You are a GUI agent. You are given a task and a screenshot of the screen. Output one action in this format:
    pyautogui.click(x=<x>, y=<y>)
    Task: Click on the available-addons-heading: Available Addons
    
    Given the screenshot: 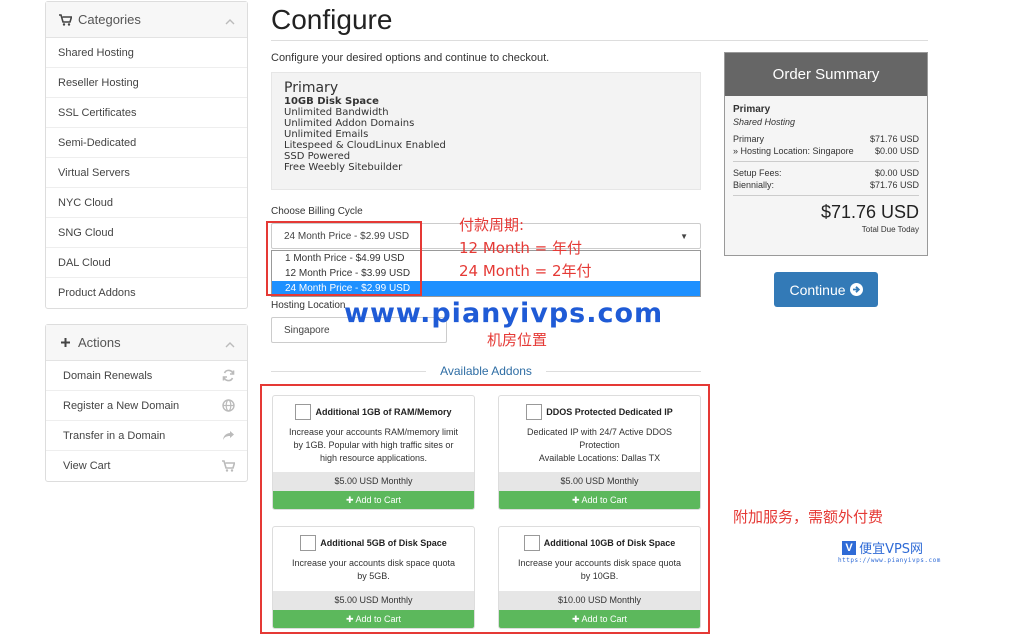 What is the action you would take?
    pyautogui.click(x=486, y=371)
    